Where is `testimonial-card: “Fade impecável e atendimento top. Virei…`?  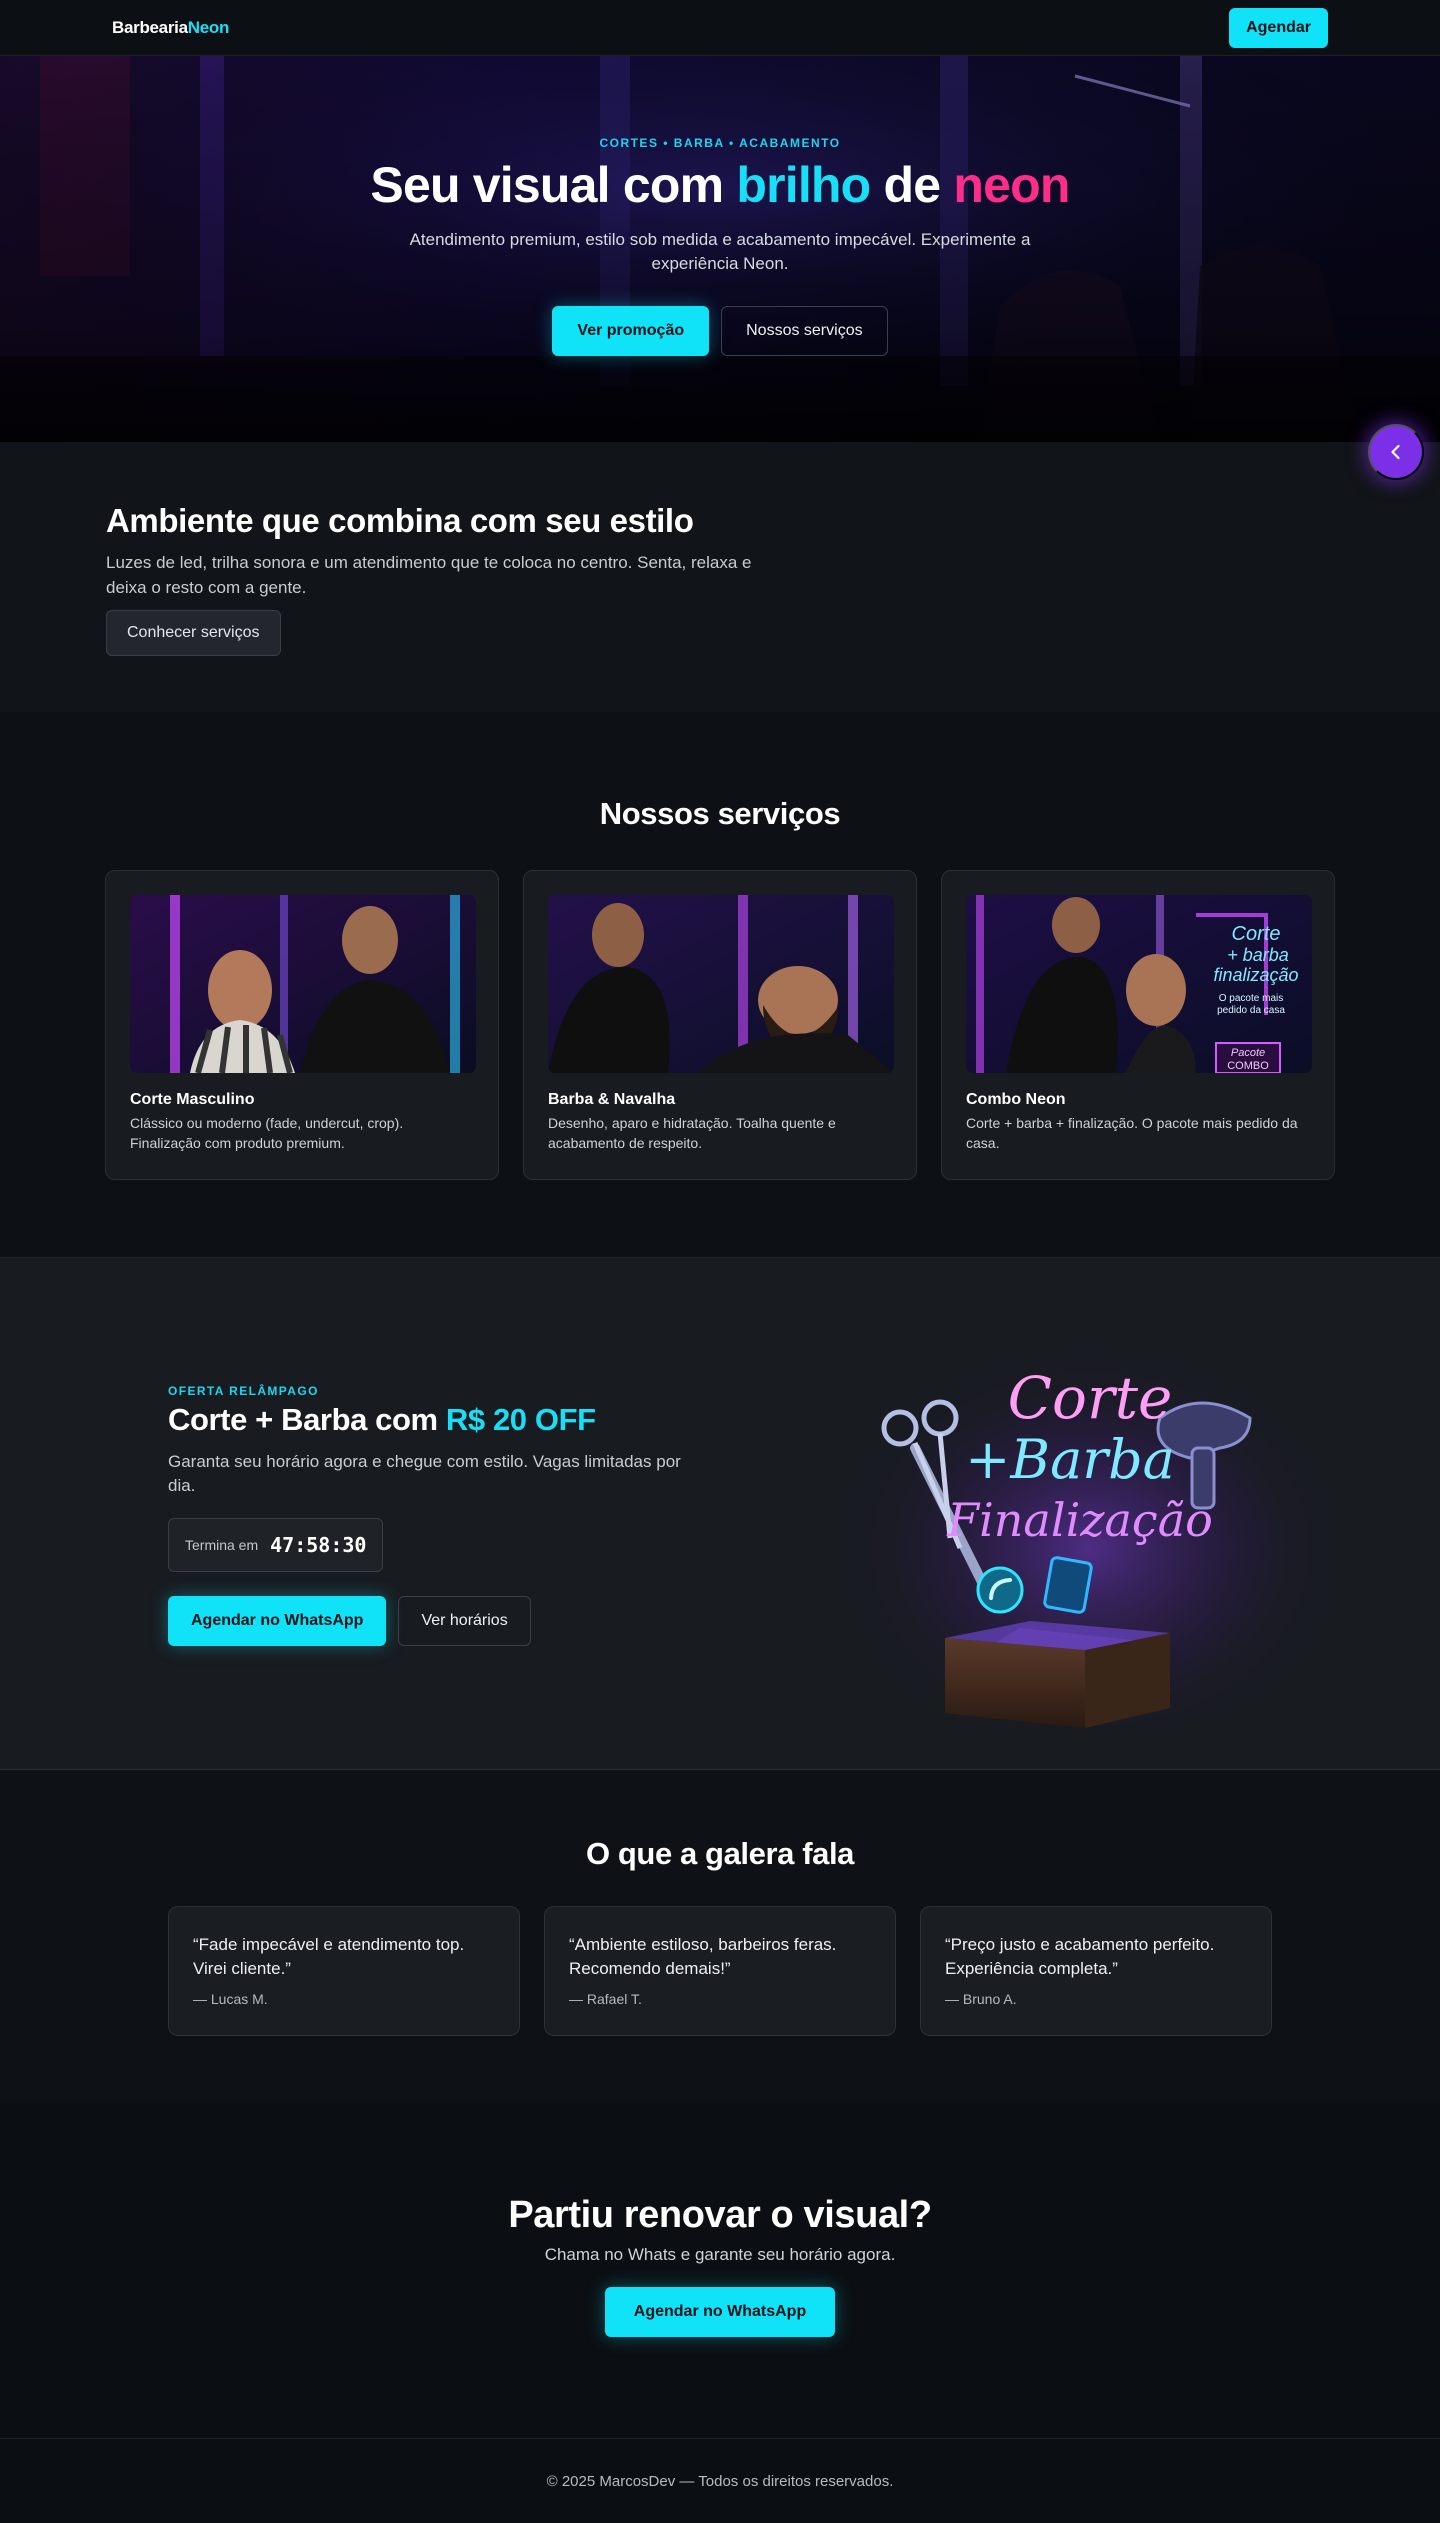
testimonial-card: “Fade impecável e atendimento top. Virei… is located at coordinates (344, 1971).